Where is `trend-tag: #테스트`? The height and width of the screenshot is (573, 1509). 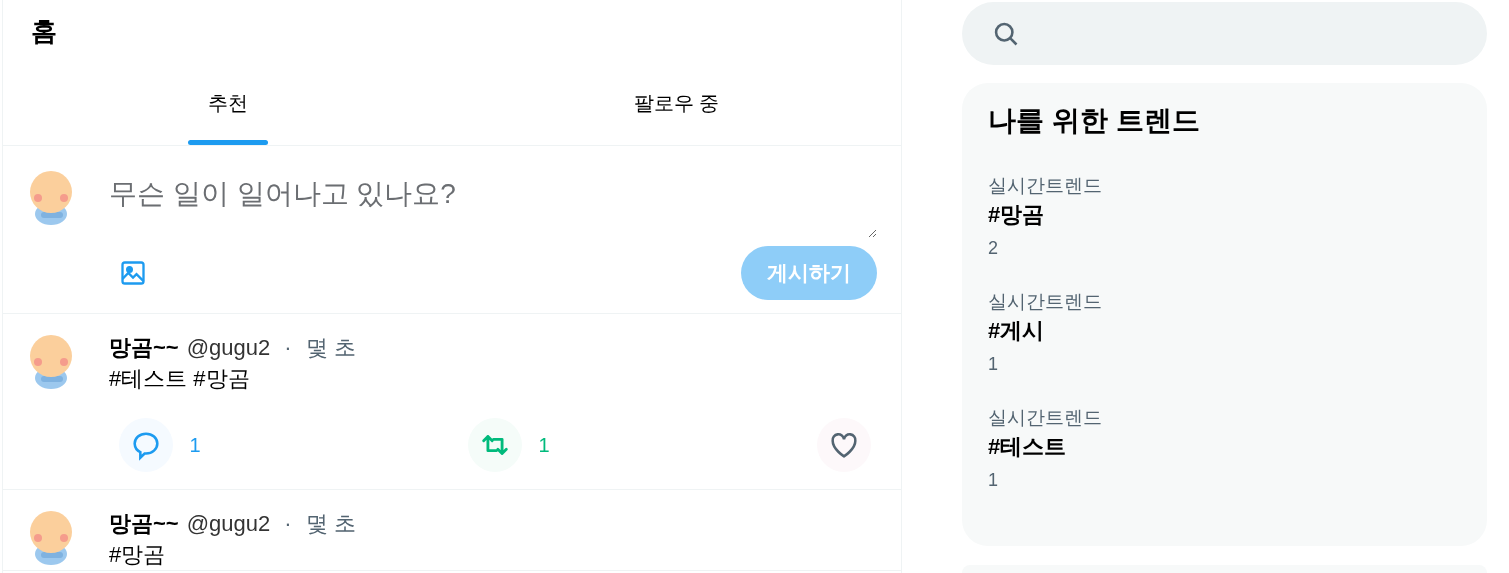 trend-tag: #테스트 is located at coordinates (1224, 447).